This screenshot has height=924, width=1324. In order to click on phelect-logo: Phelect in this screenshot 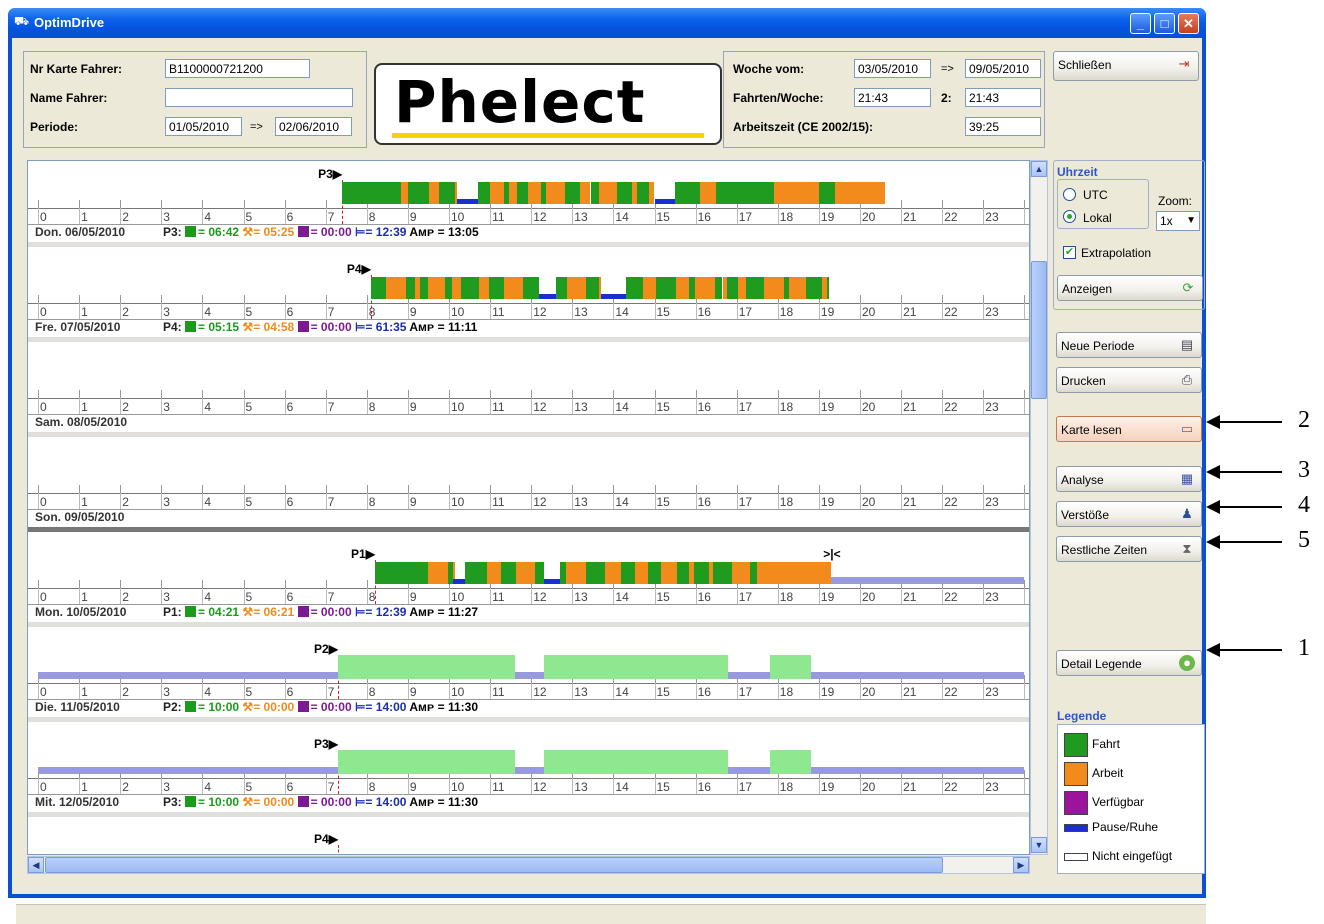, I will do `click(548, 104)`.